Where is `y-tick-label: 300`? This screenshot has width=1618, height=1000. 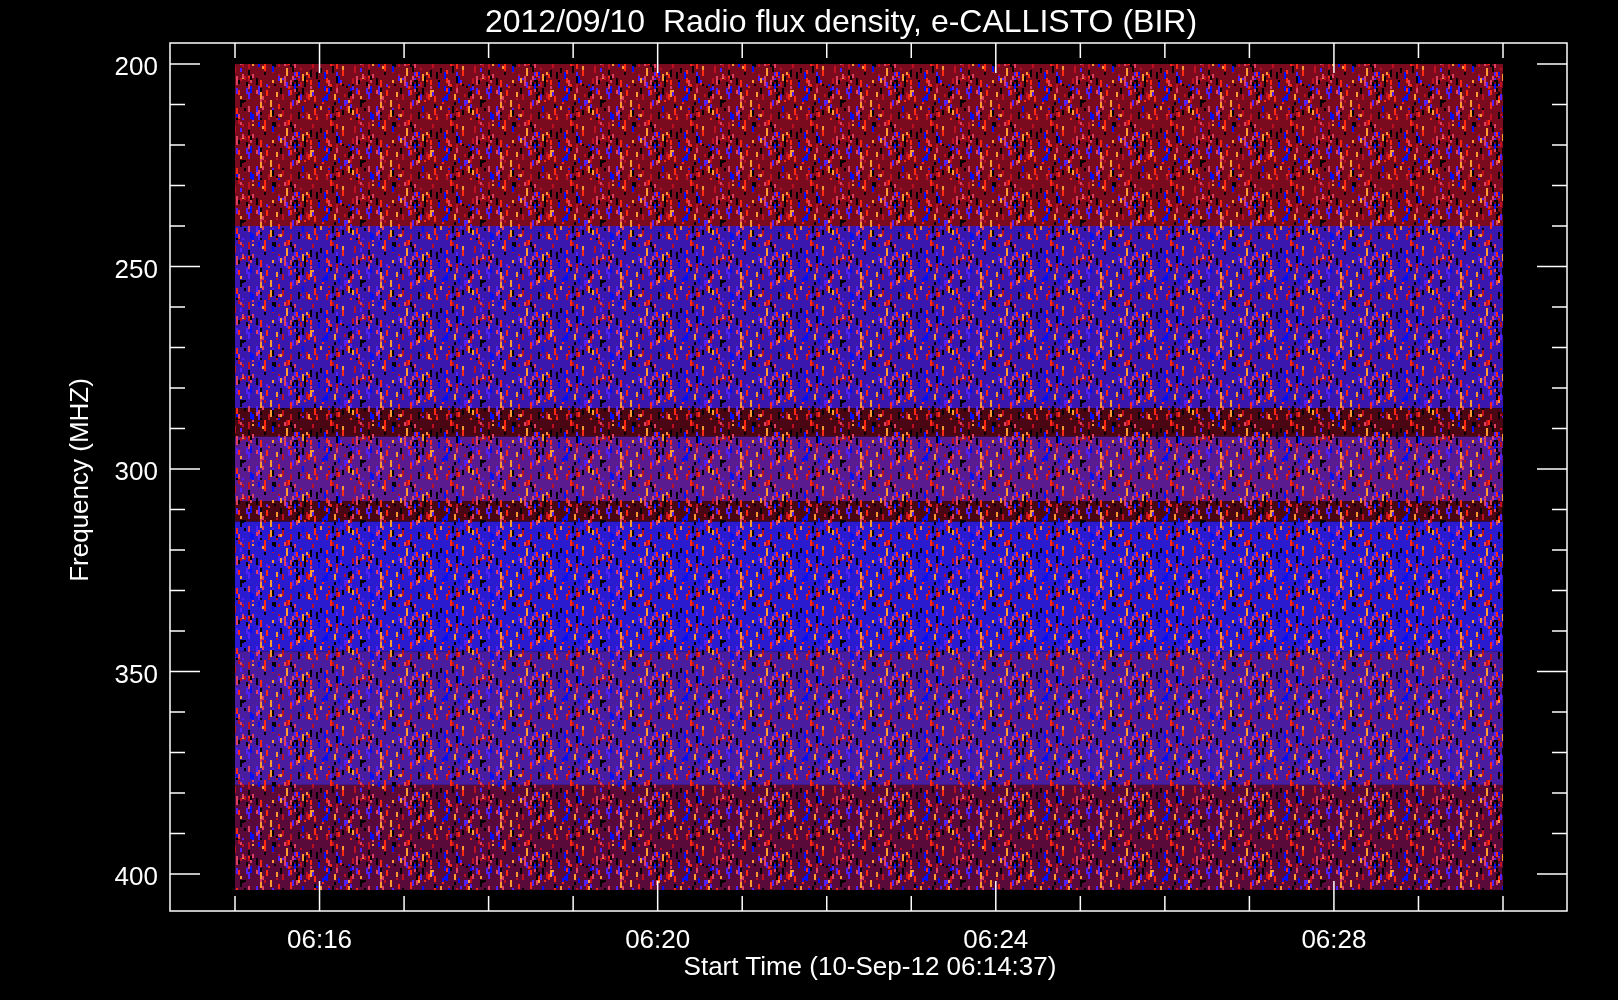
y-tick-label: 300 is located at coordinates (136, 471).